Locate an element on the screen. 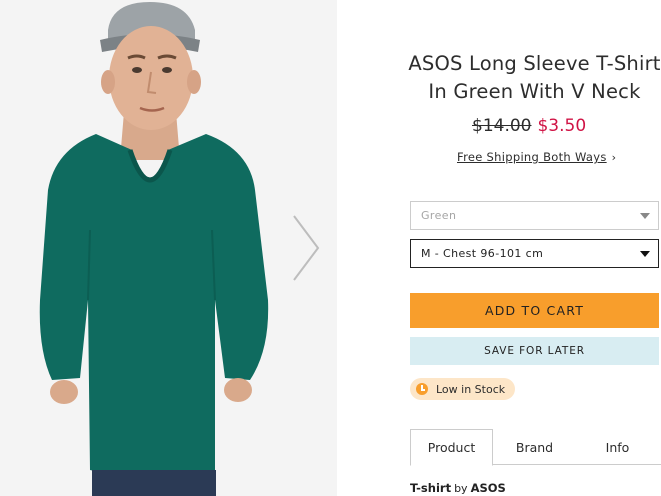  brand-name: ASOS is located at coordinates (488, 488).